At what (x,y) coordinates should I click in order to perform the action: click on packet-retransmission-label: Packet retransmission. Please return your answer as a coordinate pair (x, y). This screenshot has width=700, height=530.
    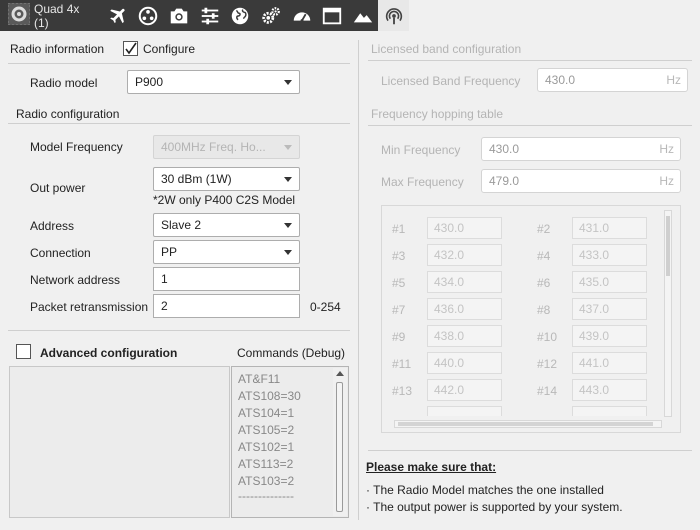
    Looking at the image, I should click on (89, 307).